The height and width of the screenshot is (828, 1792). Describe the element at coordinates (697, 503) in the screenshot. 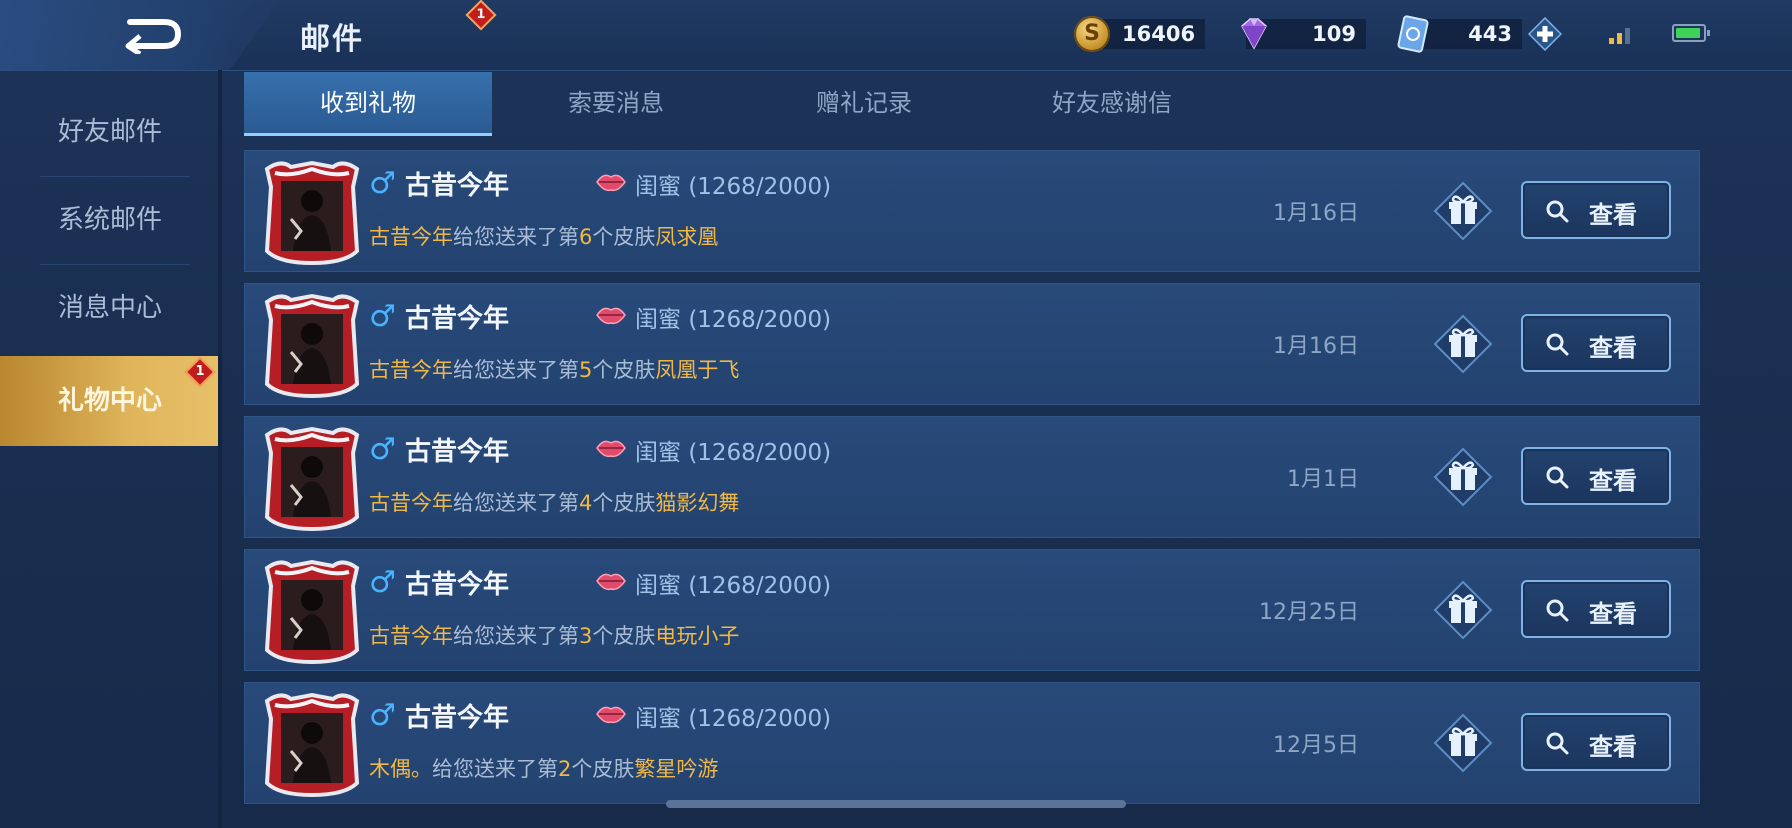

I see `skin-name: 猫影幻舞` at that location.